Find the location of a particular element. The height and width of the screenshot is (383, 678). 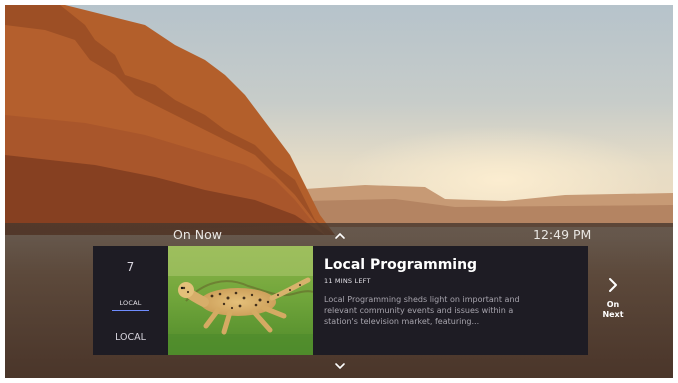

program-title: Local Programming is located at coordinates (401, 265).